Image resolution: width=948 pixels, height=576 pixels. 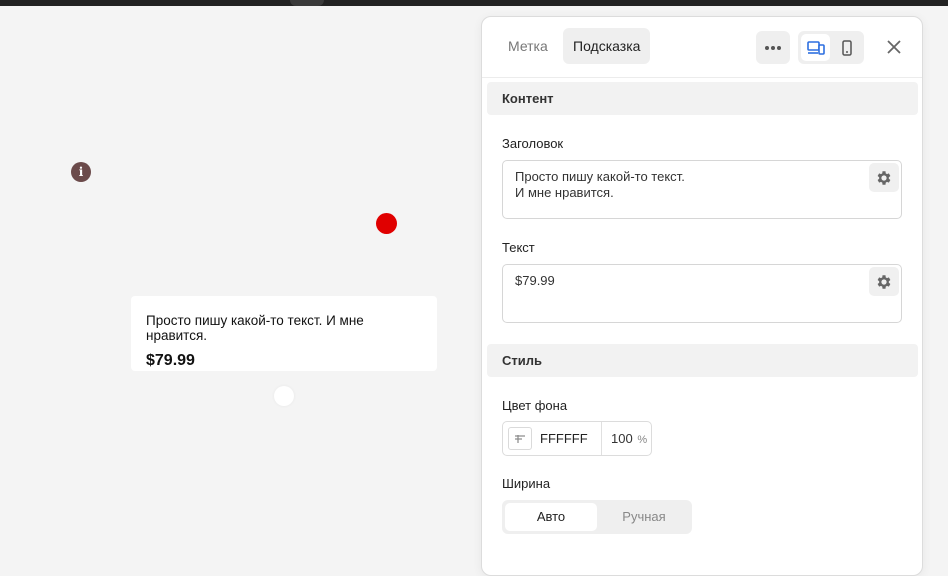 I want to click on mobile-icon, so click(x=846, y=47).